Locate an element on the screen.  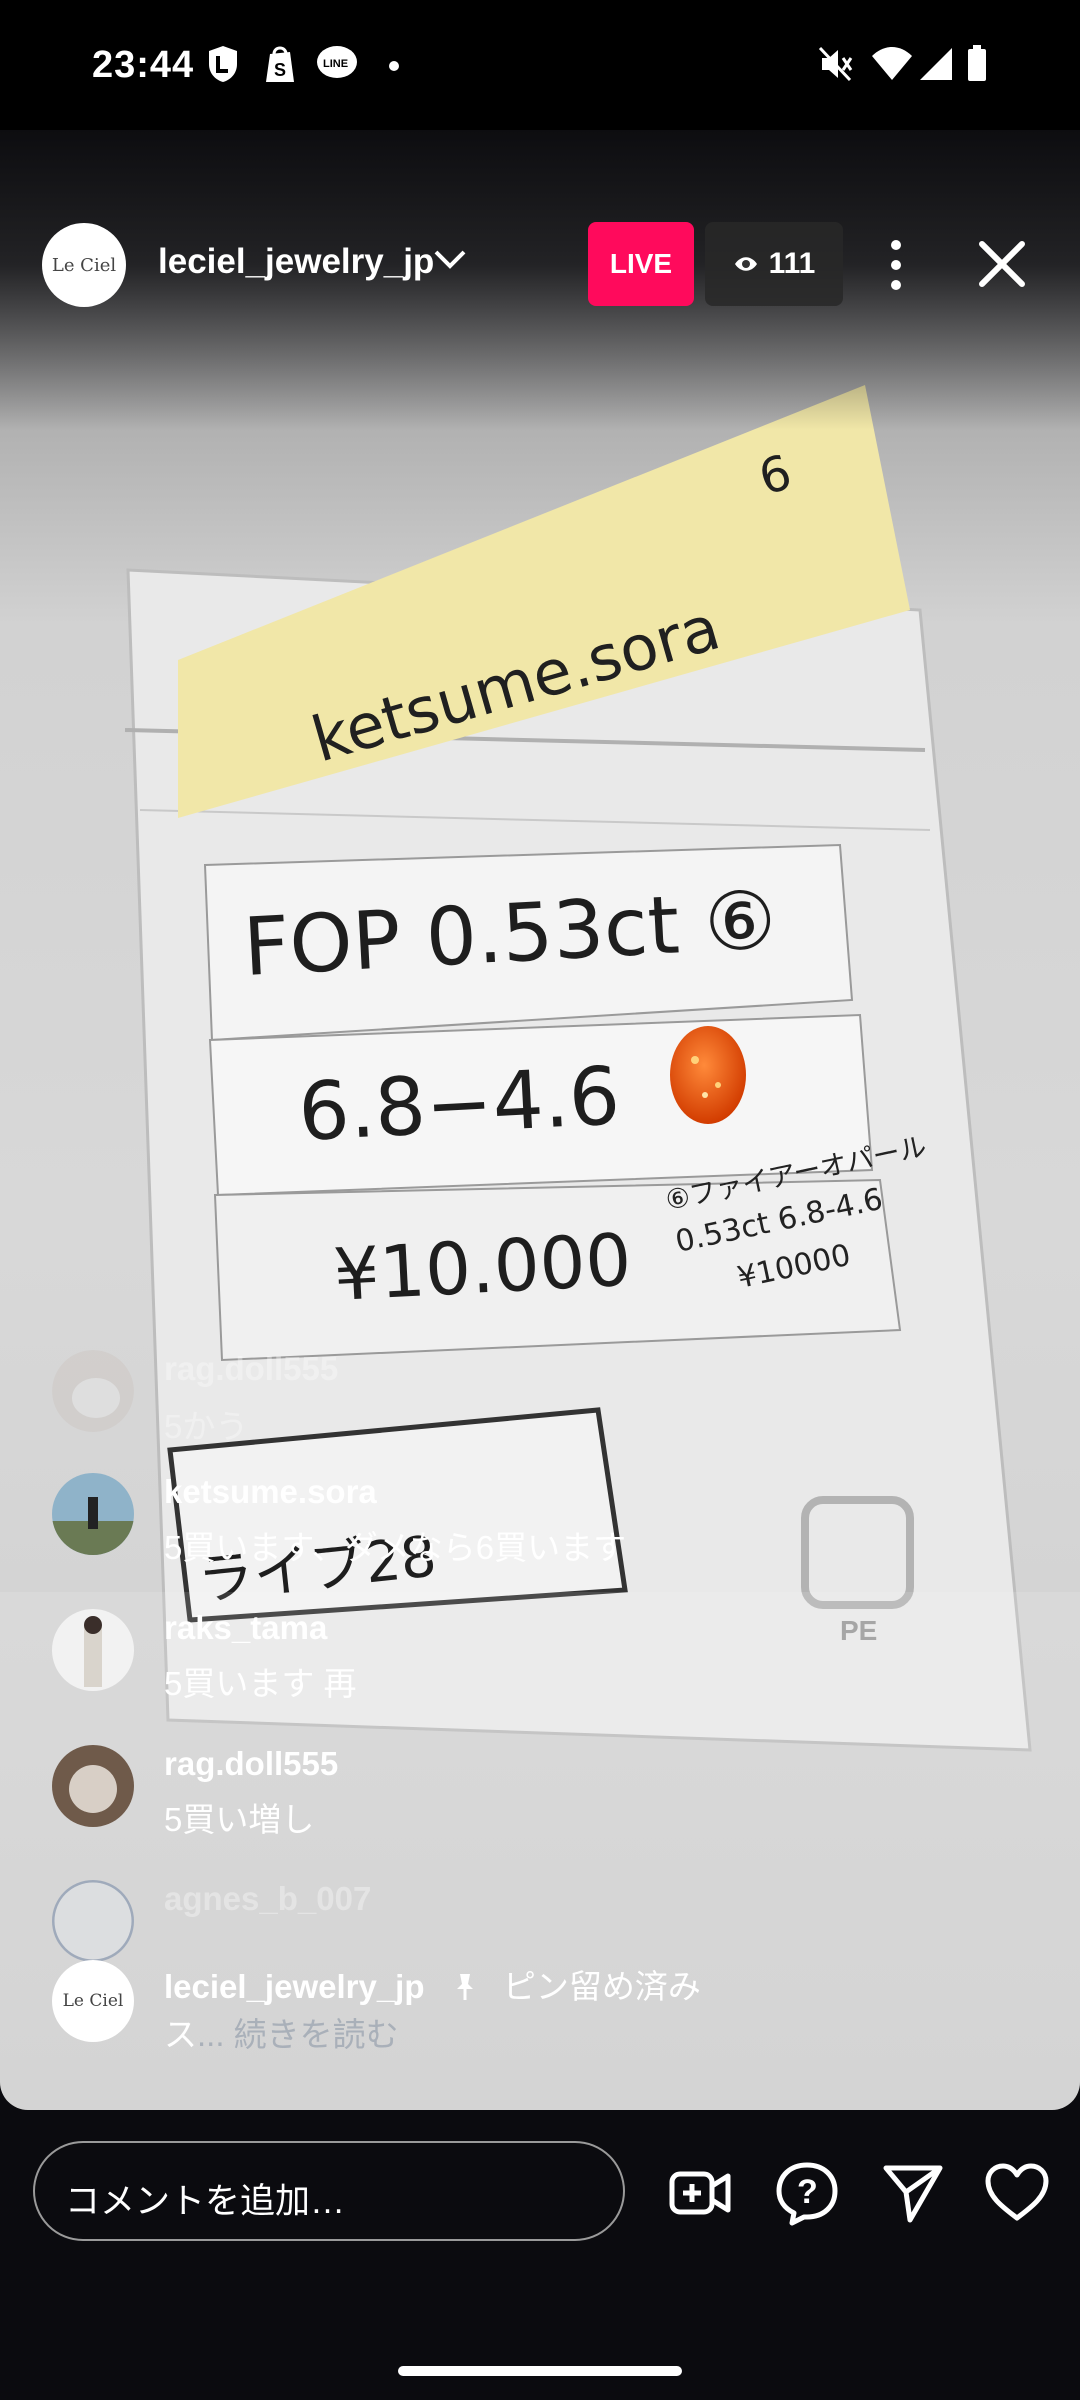
shopify-icon: S is located at coordinates (280, 64).